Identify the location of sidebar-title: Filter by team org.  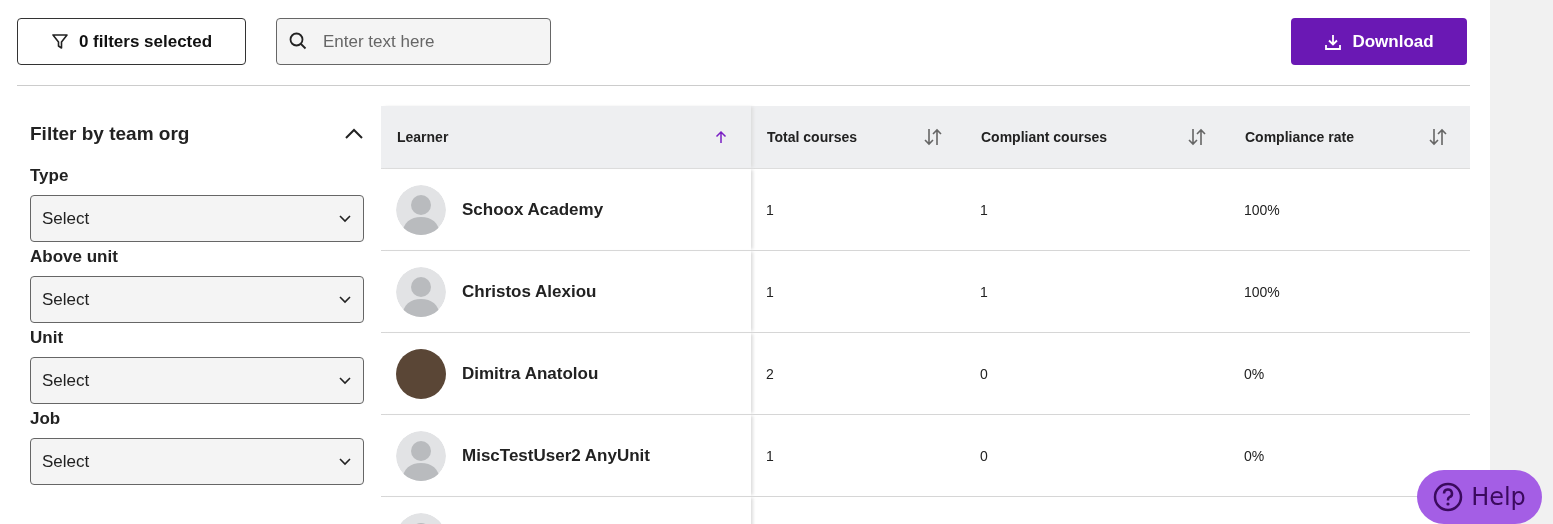
(110, 133).